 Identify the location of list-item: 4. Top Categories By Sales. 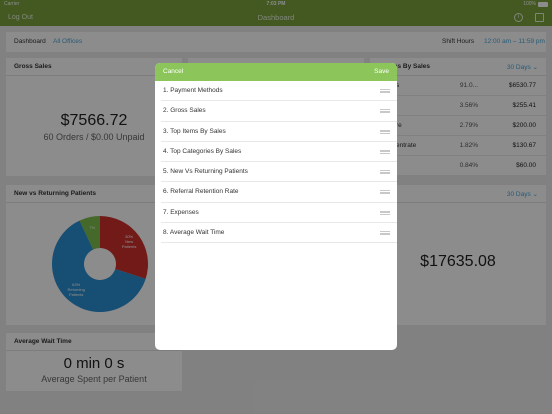
(279, 152).